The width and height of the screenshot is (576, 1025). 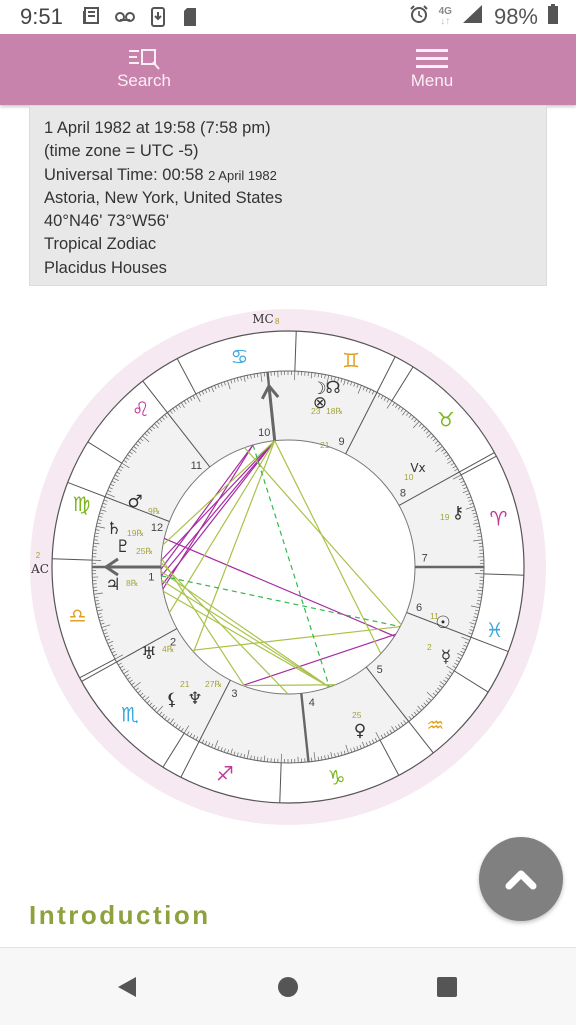 I want to click on planet-degree: 8℞, so click(x=132, y=583).